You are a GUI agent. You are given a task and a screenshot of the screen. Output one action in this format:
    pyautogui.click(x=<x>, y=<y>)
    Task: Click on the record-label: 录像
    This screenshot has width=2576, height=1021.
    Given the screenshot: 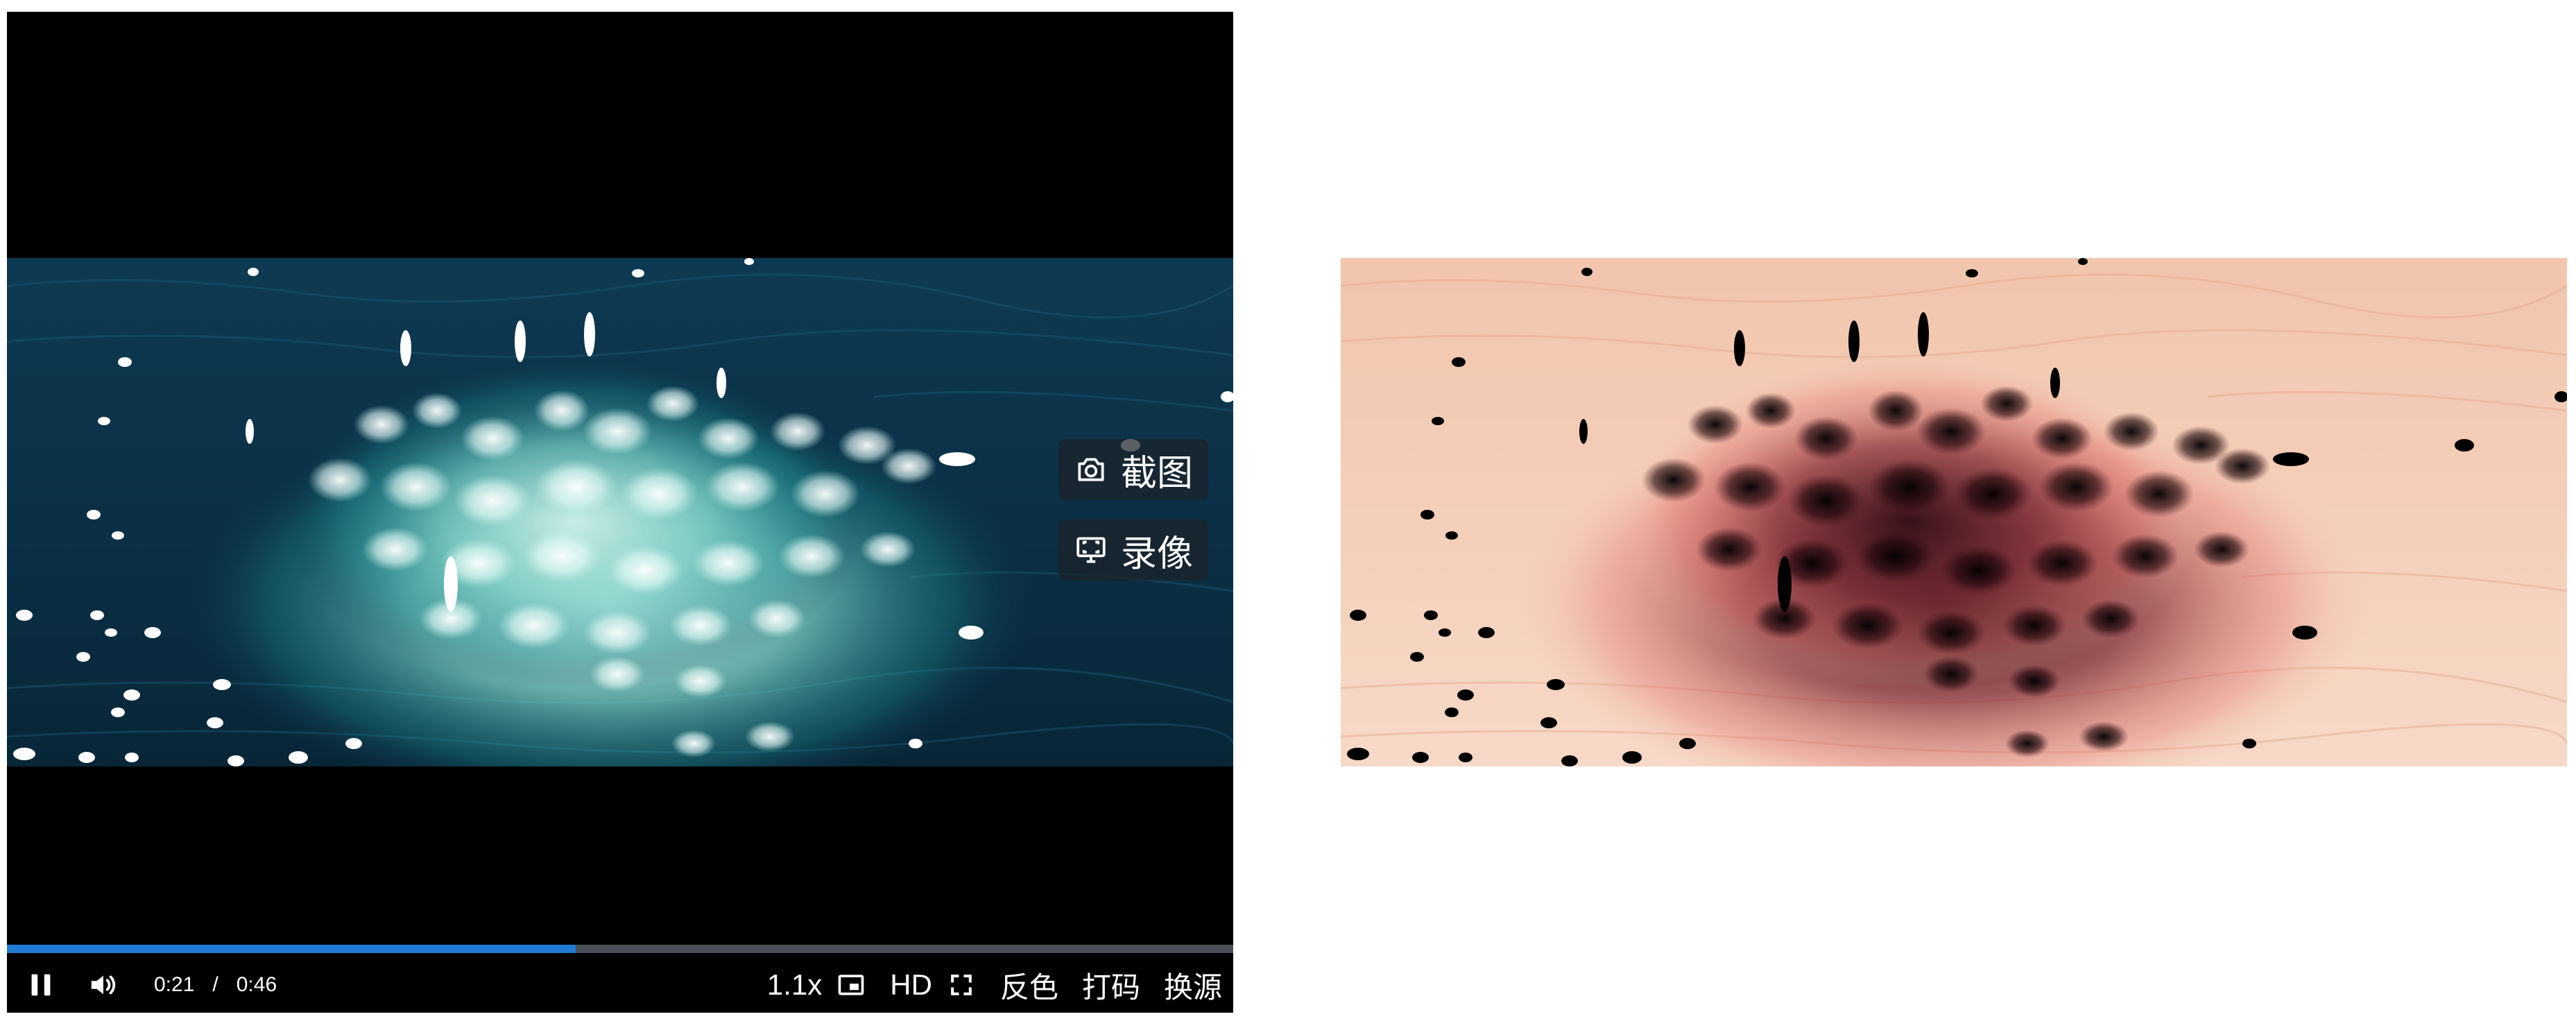 What is the action you would take?
    pyautogui.click(x=1156, y=553)
    